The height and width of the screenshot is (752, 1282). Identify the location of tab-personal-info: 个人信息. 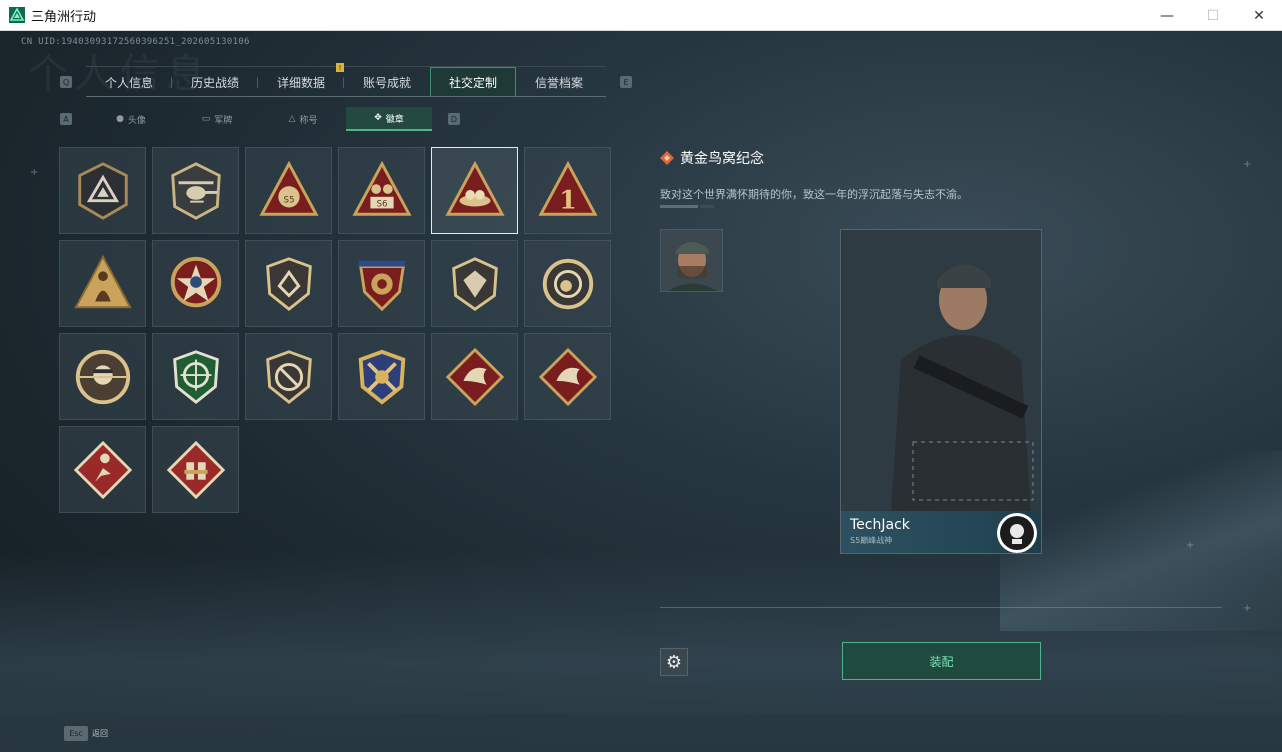
(129, 82).